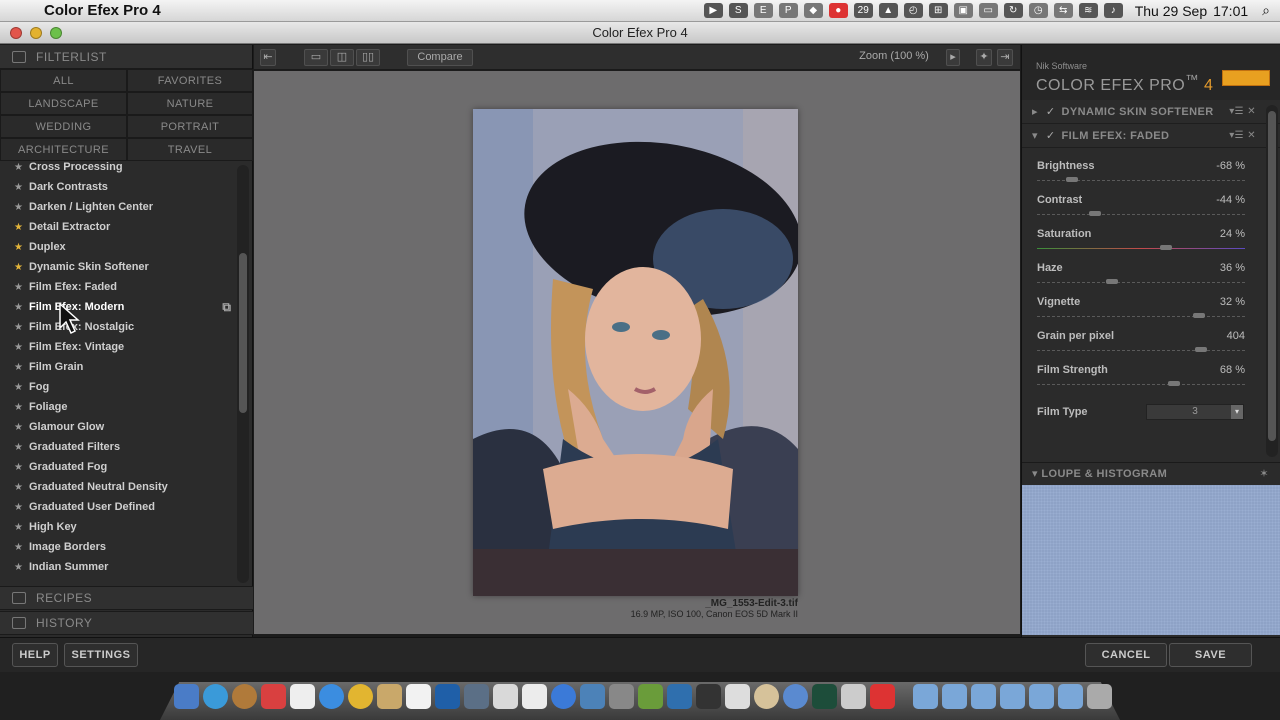 This screenshot has width=1280, height=720. What do you see at coordinates (126, 307) in the screenshot?
I see `filter-list-item: ★ Film Efex: Modern ⧉` at bounding box center [126, 307].